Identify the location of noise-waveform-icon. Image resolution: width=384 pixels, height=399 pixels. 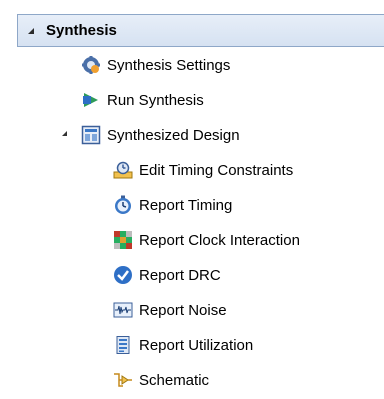
(123, 310).